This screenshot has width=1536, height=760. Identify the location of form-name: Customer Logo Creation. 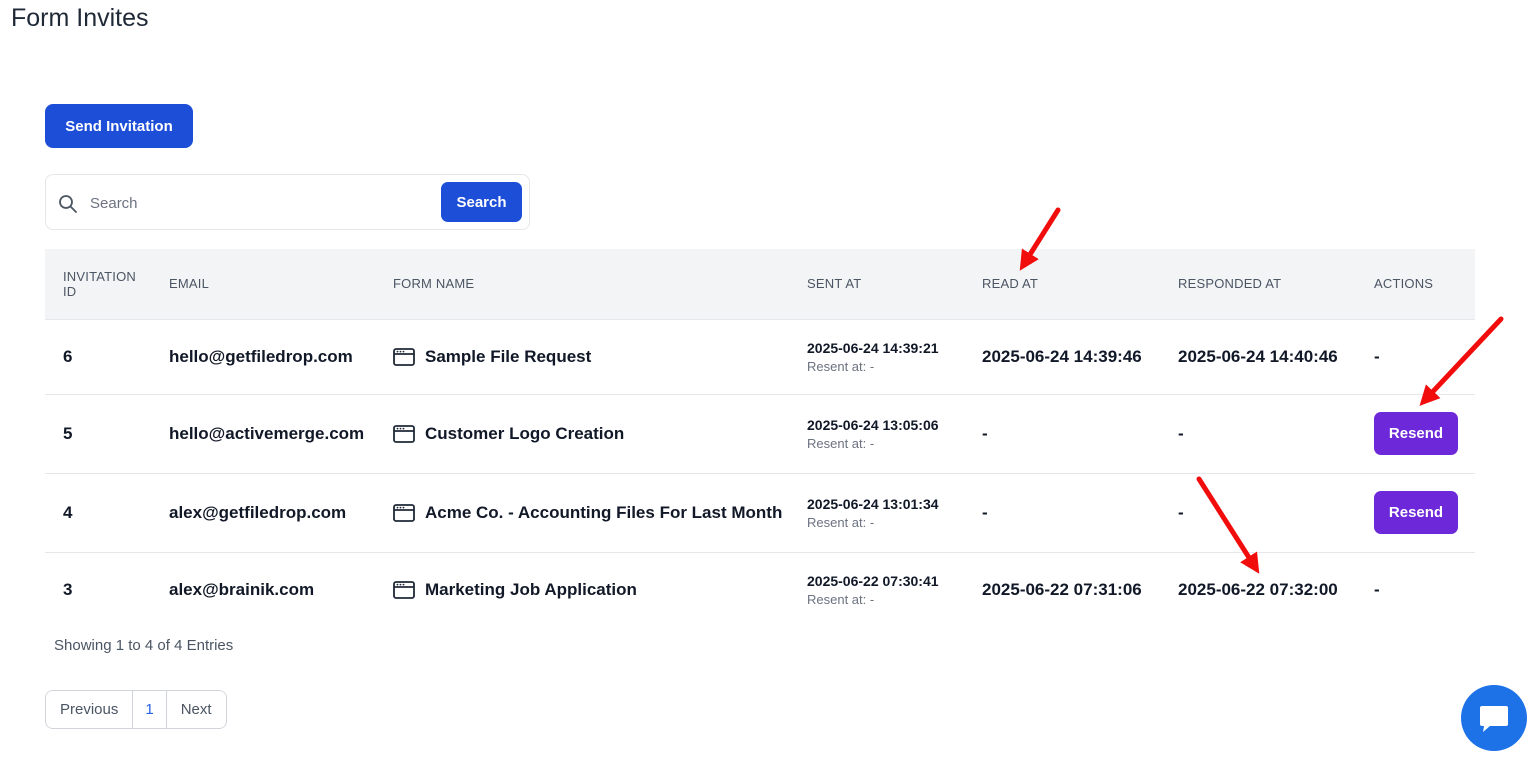
(525, 433).